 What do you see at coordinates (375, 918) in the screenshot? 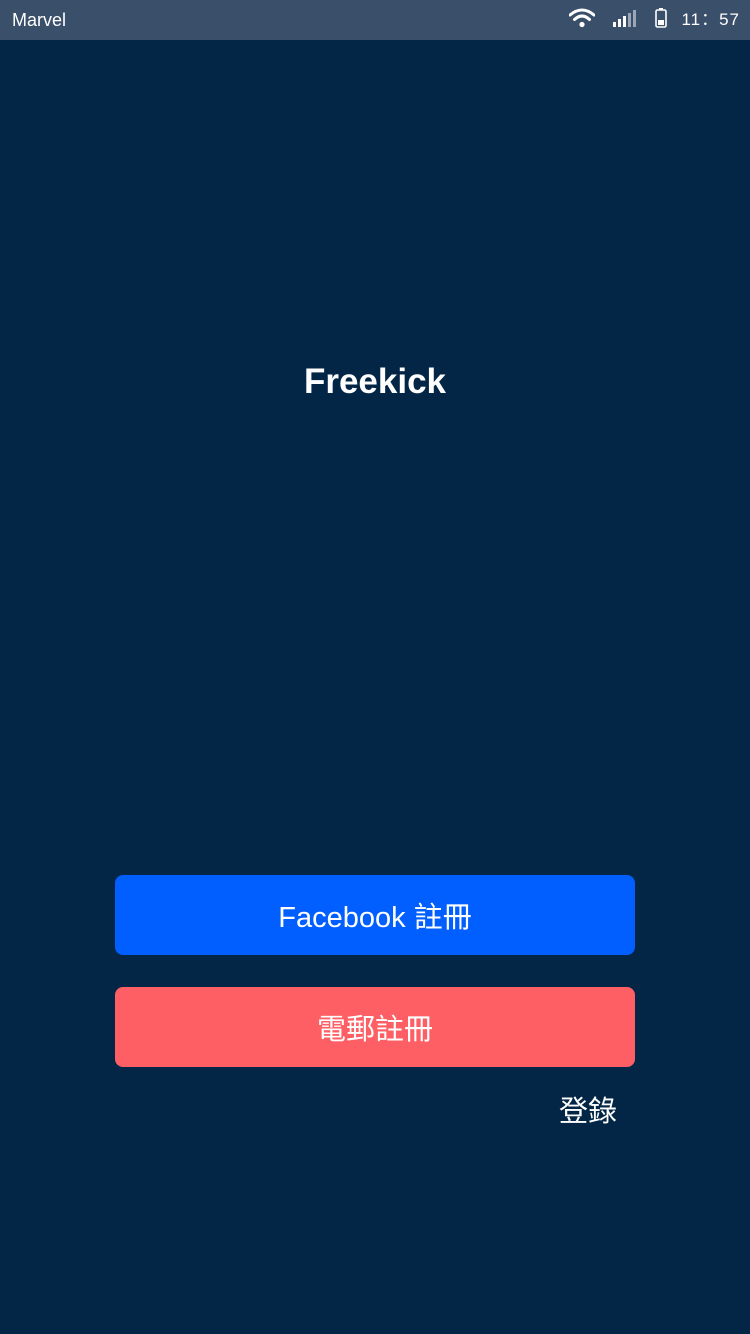
I see `facebook-signup-label: Facebook 註冊` at bounding box center [375, 918].